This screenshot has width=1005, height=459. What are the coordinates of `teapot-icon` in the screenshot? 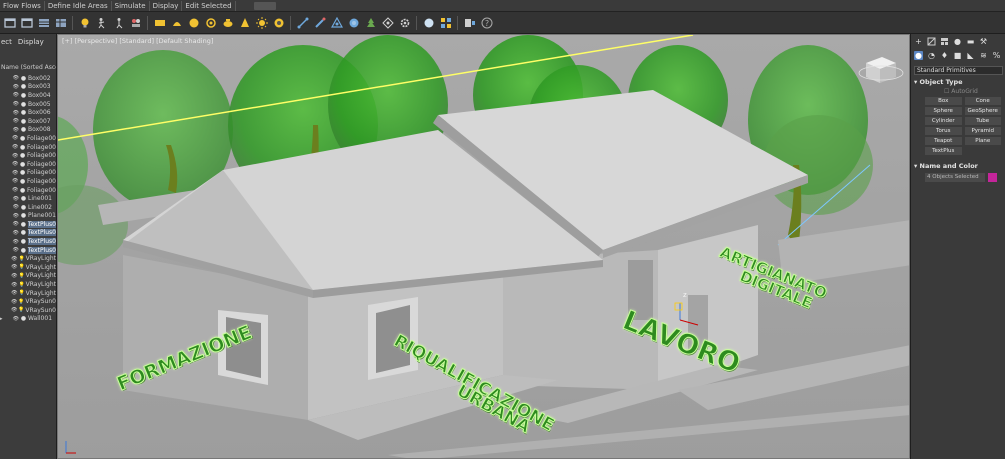 It's located at (227, 22).